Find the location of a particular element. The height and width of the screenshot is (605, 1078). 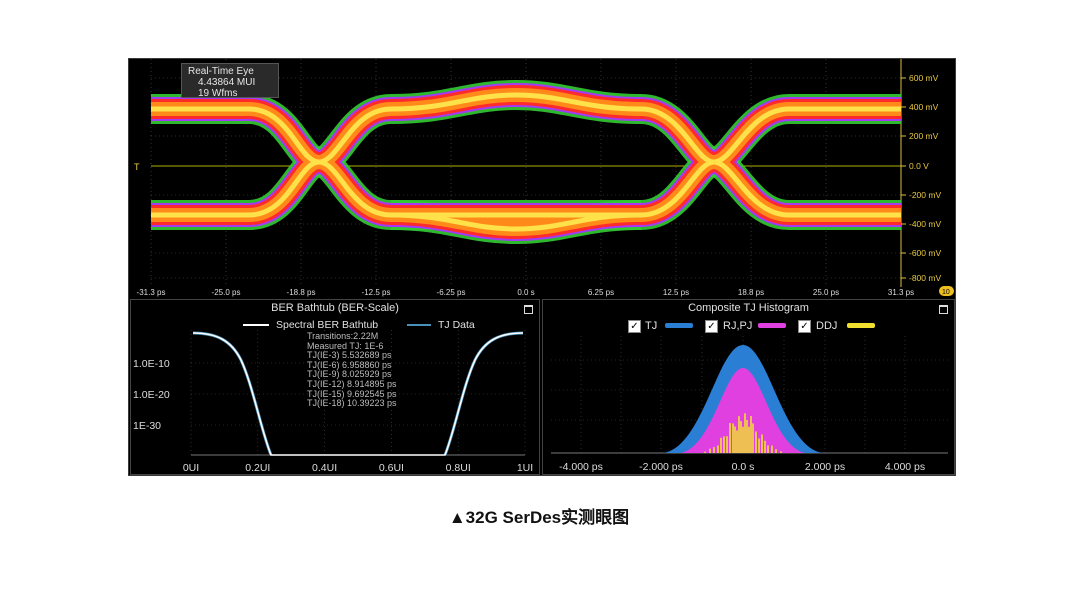

bathtub-legend-spectral: Spectral BER Bathtub is located at coordinates (327, 325).